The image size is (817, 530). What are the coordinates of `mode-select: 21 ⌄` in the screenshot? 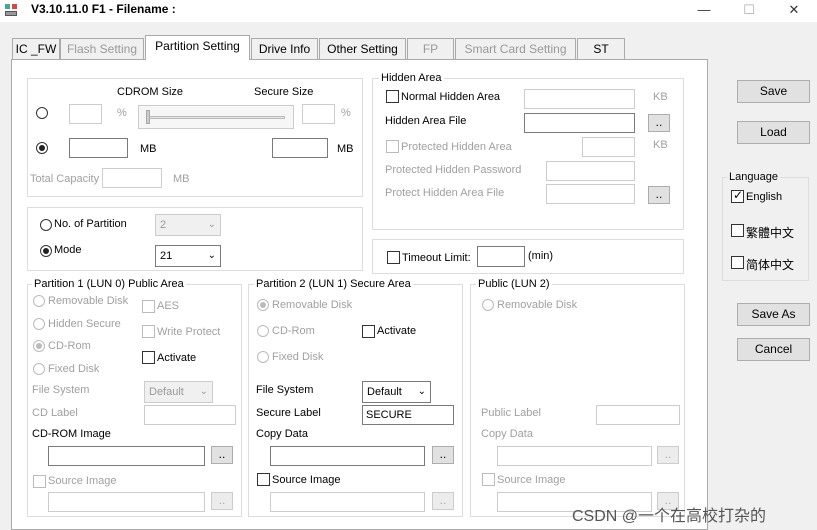 It's located at (188, 256).